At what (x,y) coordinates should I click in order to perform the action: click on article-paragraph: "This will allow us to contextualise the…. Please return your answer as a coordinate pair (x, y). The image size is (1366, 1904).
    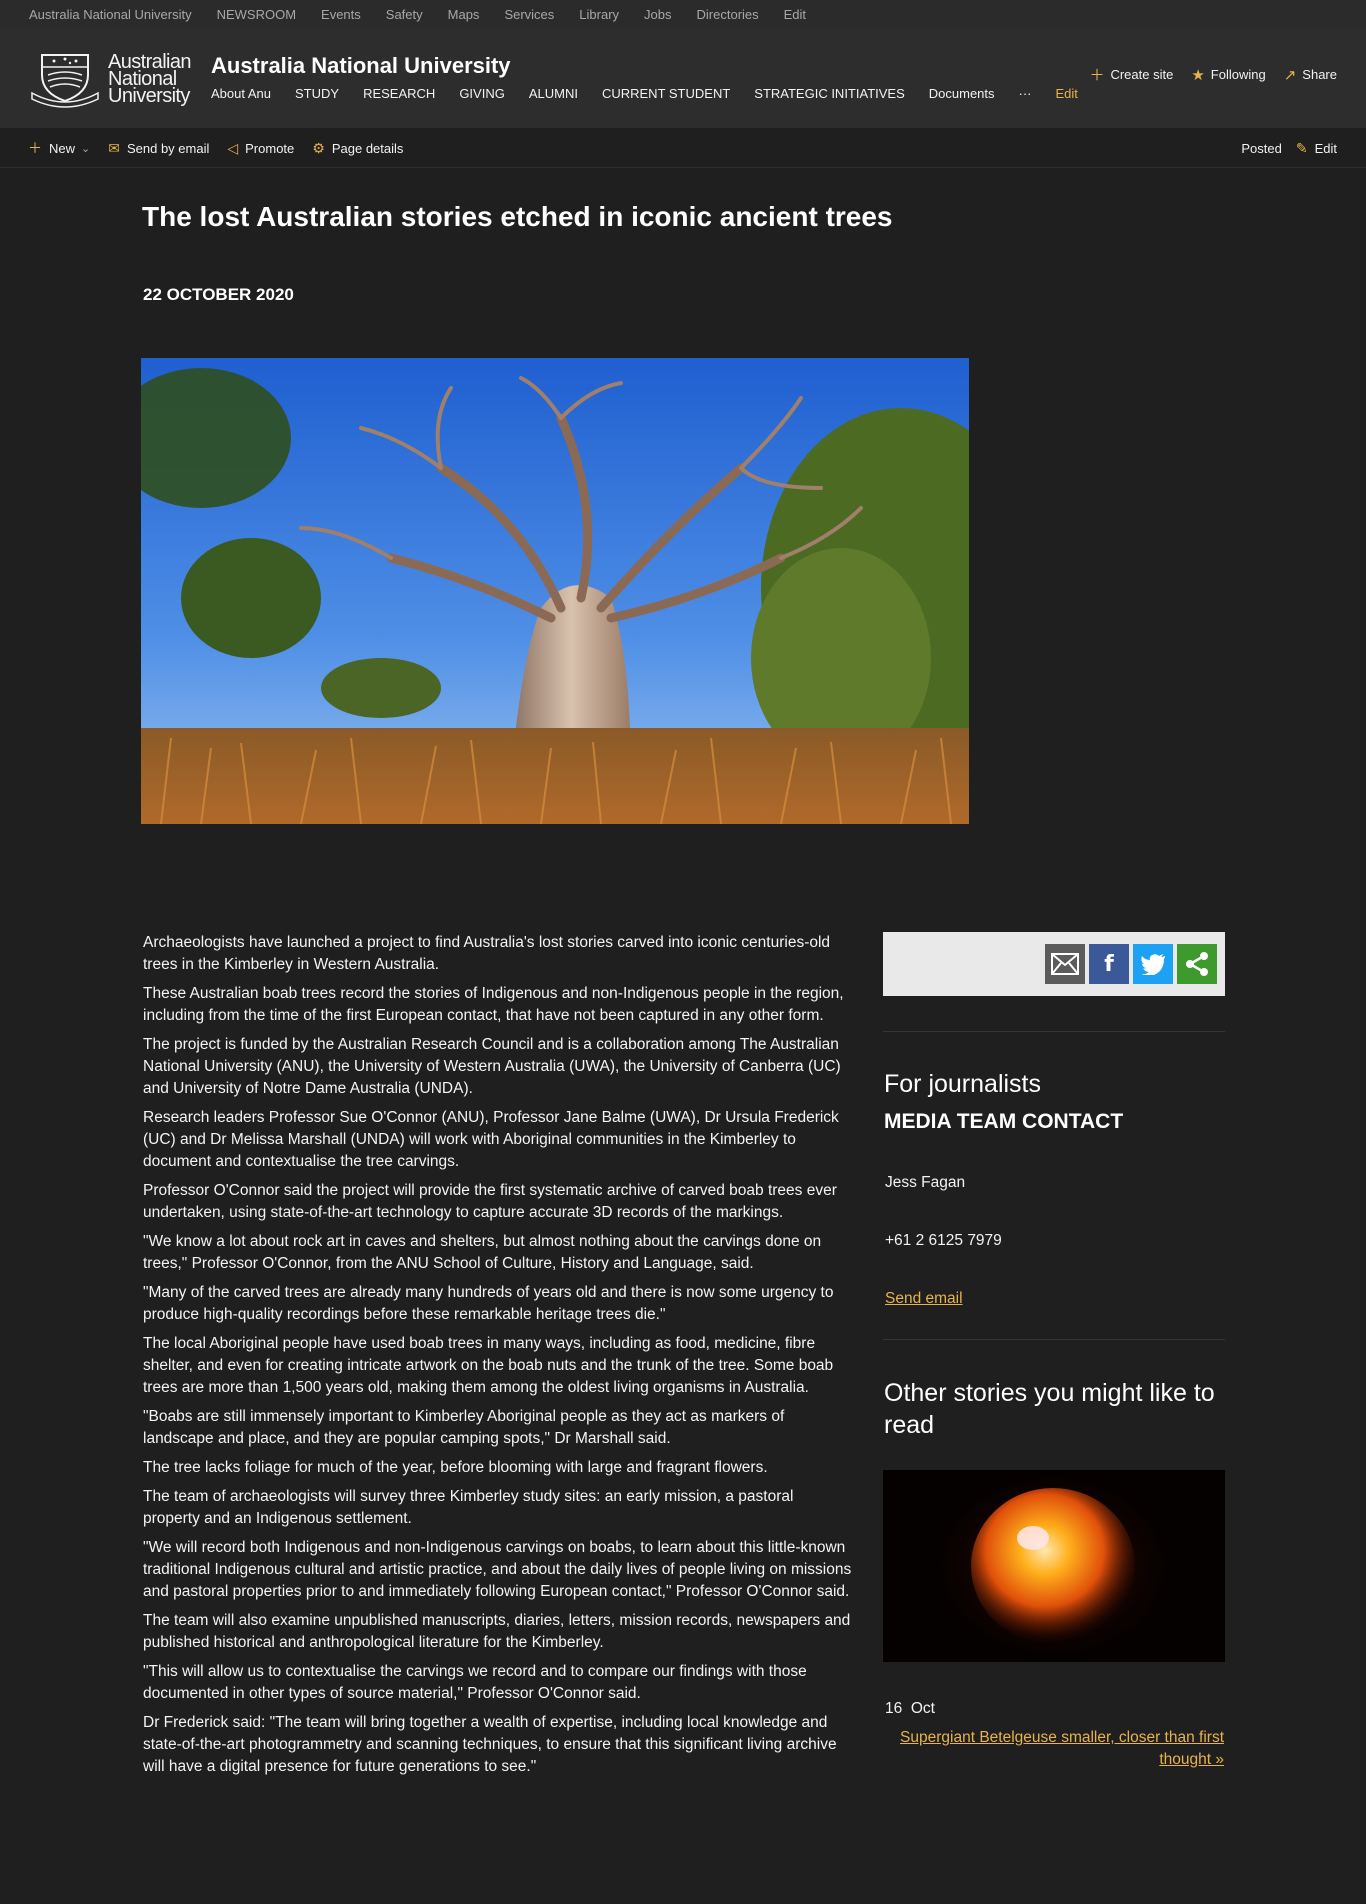
    Looking at the image, I should click on (475, 1682).